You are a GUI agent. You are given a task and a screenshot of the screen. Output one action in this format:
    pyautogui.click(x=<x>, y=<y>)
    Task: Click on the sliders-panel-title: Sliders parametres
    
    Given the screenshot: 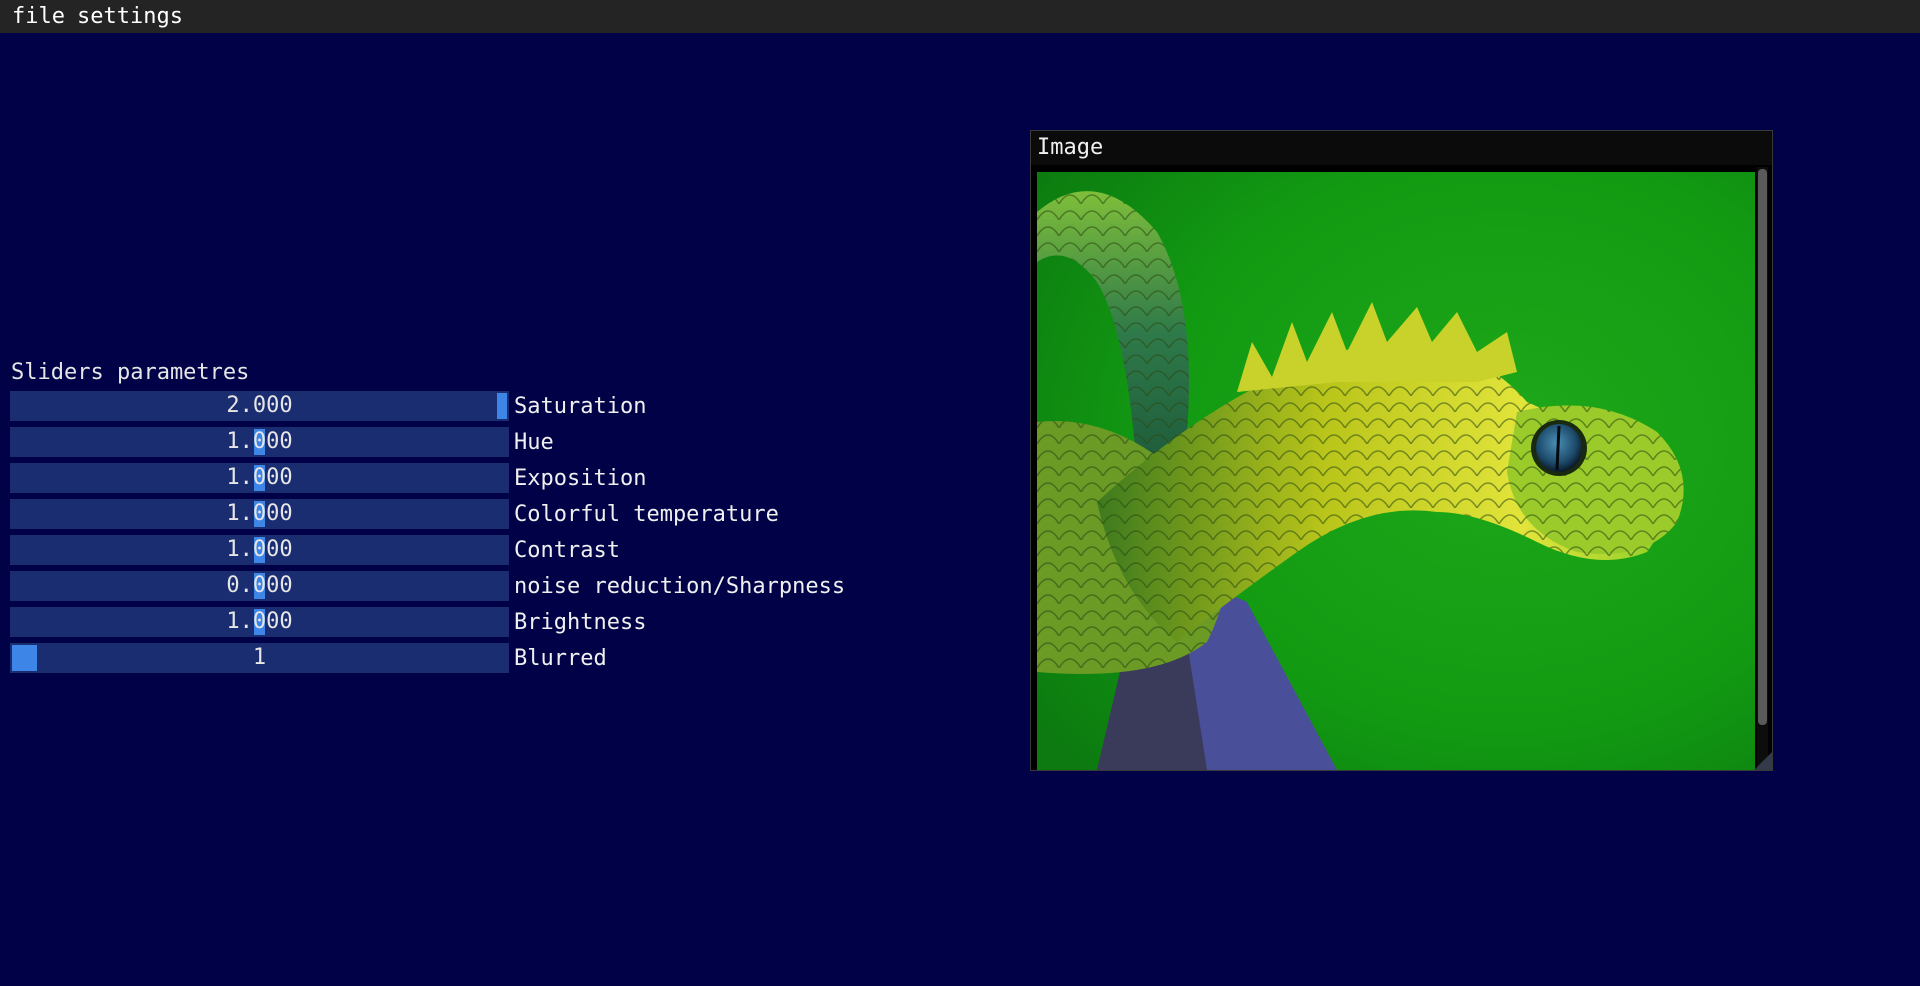 What is the action you would take?
    pyautogui.click(x=130, y=372)
    